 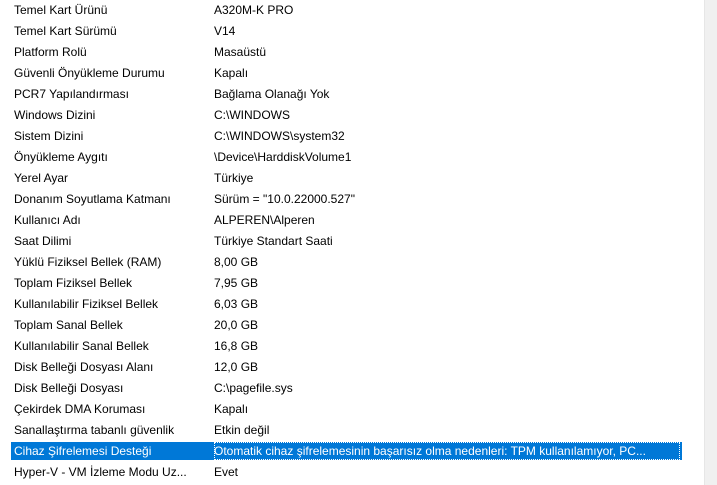 I want to click on list-row: Disk Belleği Dosyası C:\pagefile.sys, so click(x=346, y=388).